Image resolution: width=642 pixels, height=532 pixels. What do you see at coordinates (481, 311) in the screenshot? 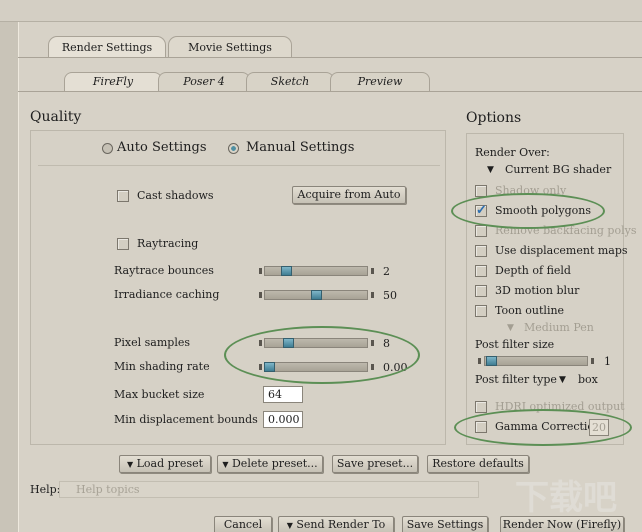
I see `toon-outline-checkbox` at bounding box center [481, 311].